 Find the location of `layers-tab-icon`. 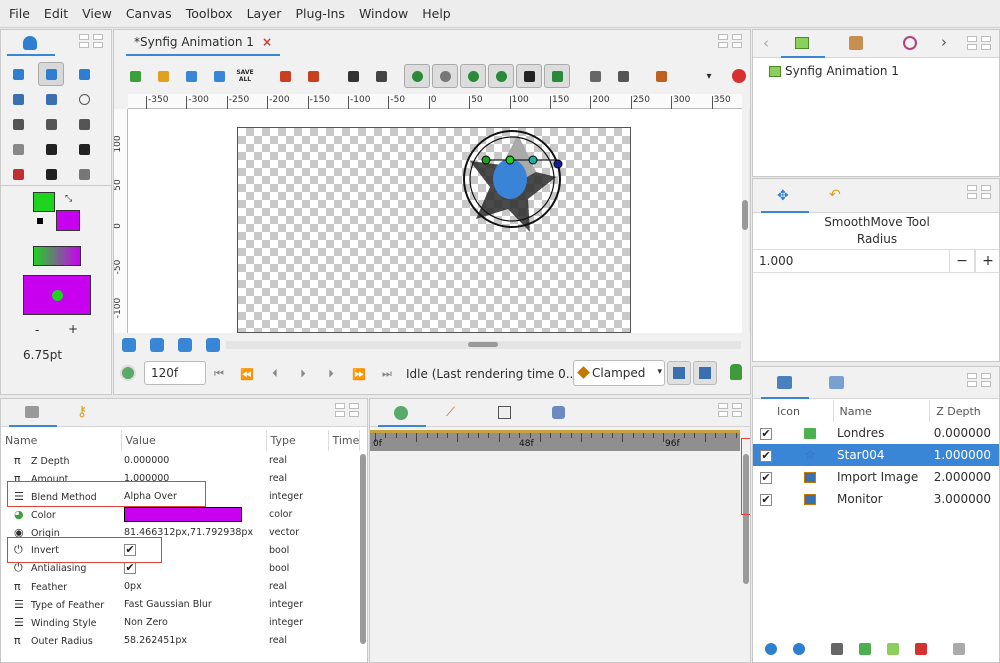

layers-tab-icon is located at coordinates (784, 382).